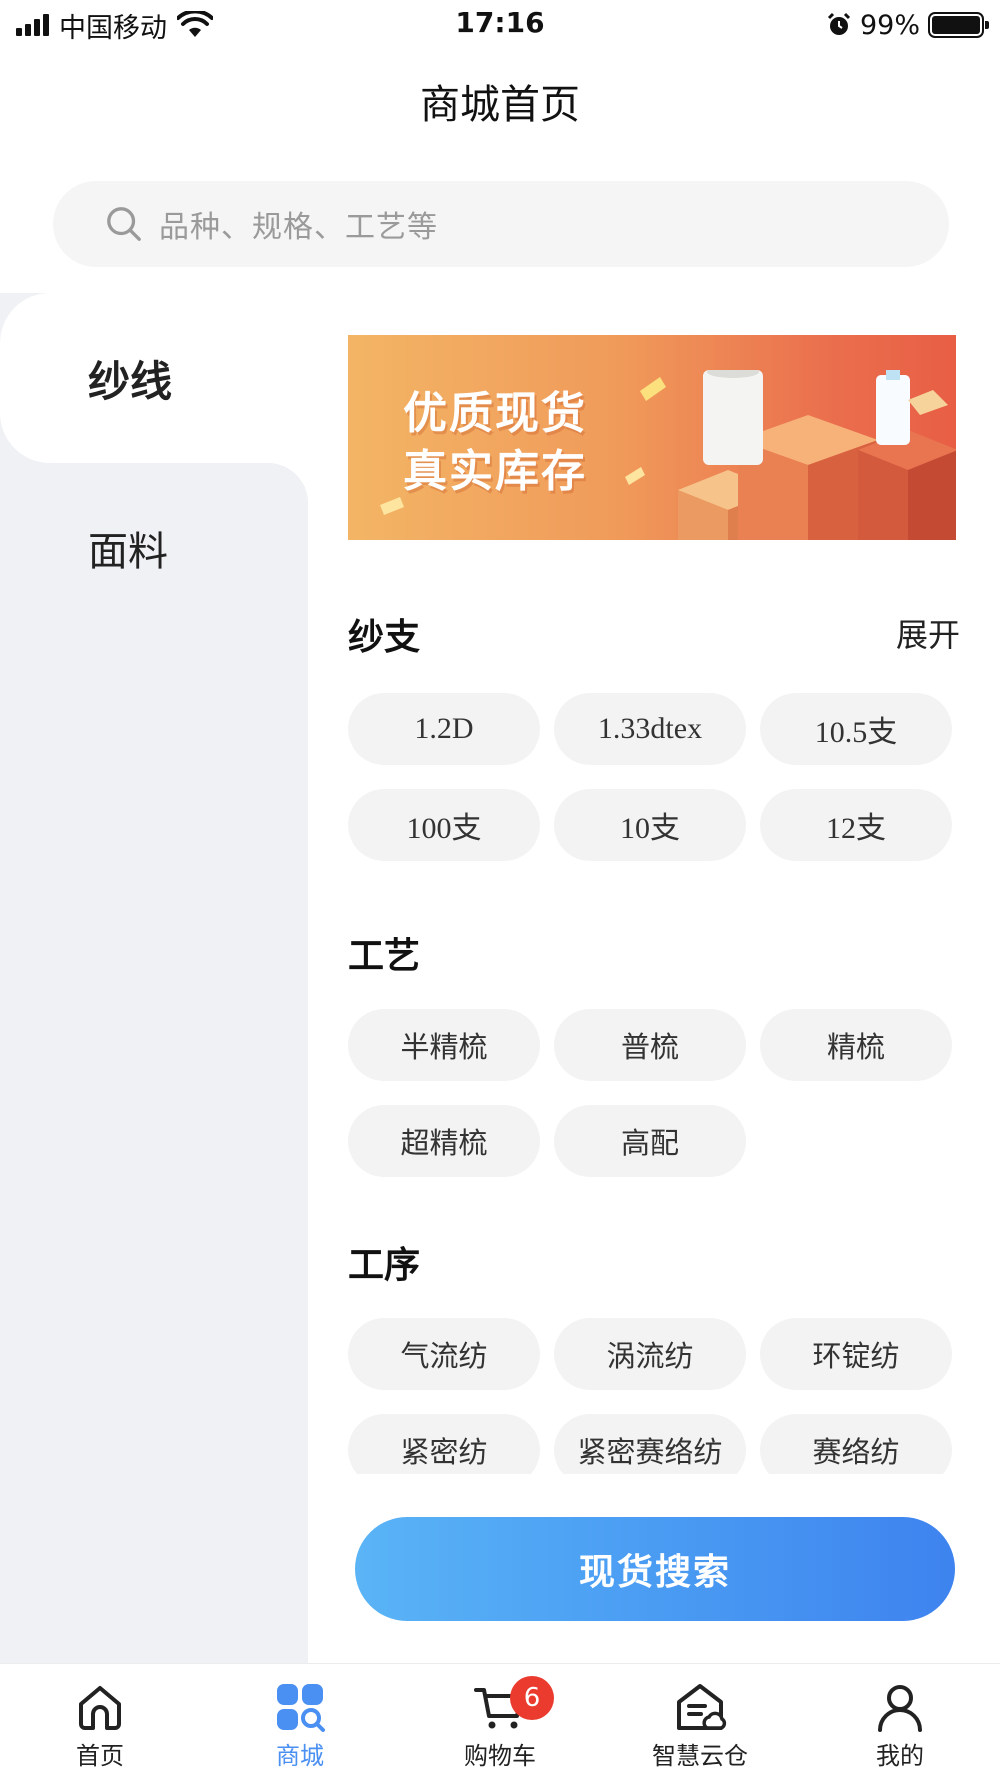  Describe the element at coordinates (900, 1708) in the screenshot. I see `user-icon` at that location.